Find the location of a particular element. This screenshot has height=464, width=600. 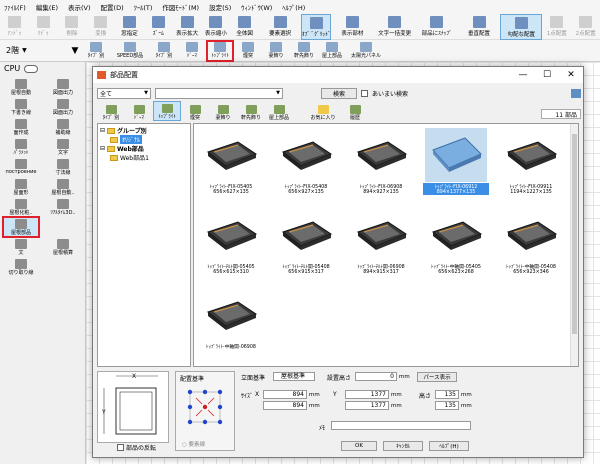

elevation-field: 屋根基準 is located at coordinates (294, 376).